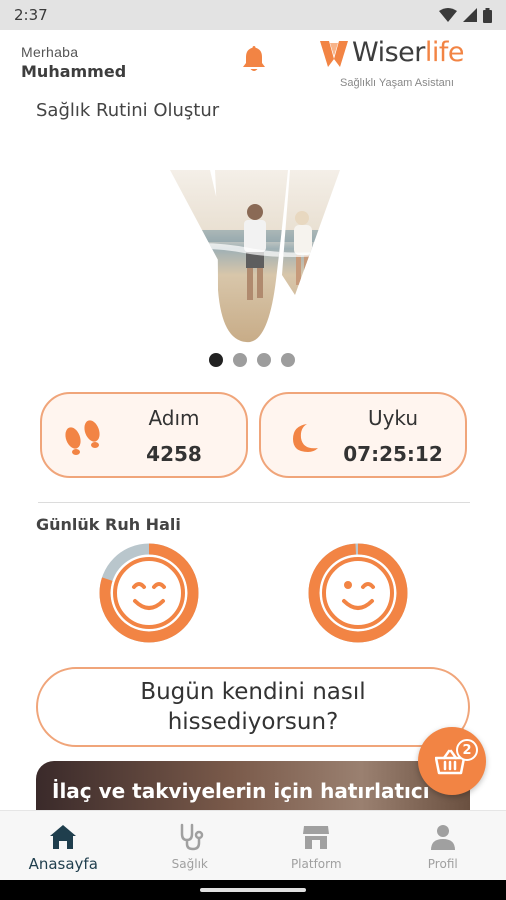 This screenshot has width=506, height=900. Describe the element at coordinates (388, 52) in the screenshot. I see `logo-wiser: Wiser` at that location.